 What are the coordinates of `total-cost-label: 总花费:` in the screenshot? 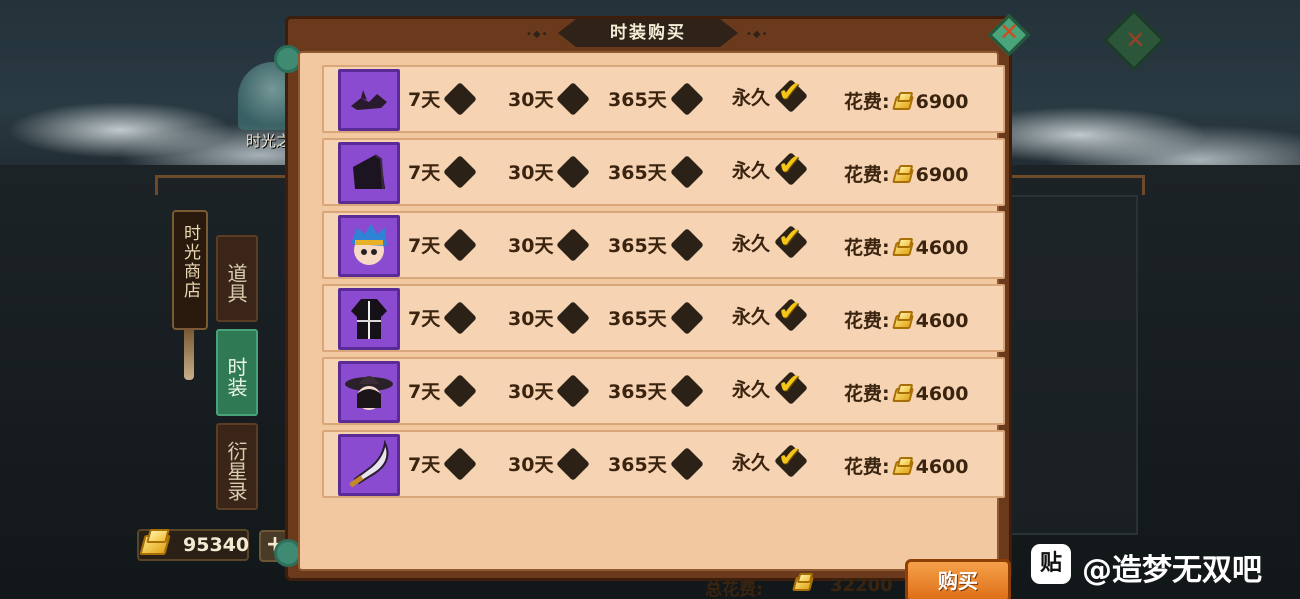 It's located at (734, 589).